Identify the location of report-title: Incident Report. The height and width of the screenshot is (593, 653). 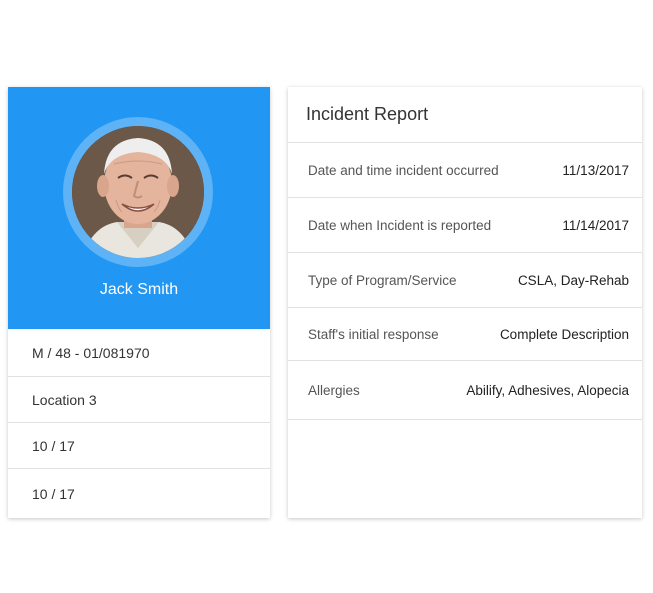
(465, 115).